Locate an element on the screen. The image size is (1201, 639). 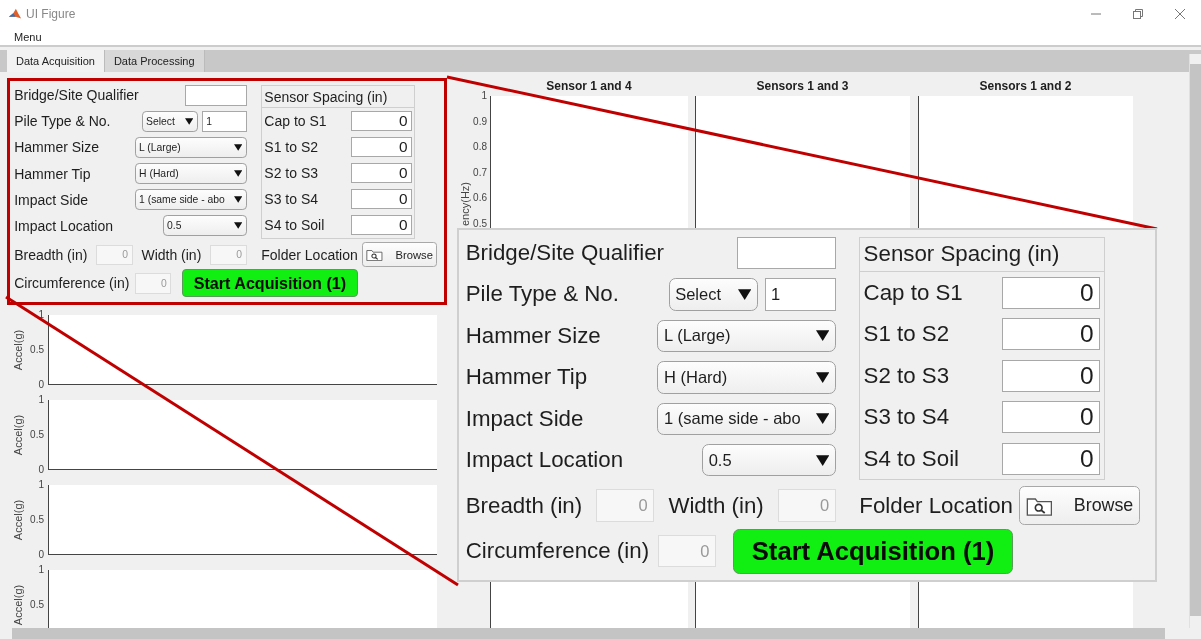
plot-title: Sensors 1 and 2 is located at coordinates (1025, 86).